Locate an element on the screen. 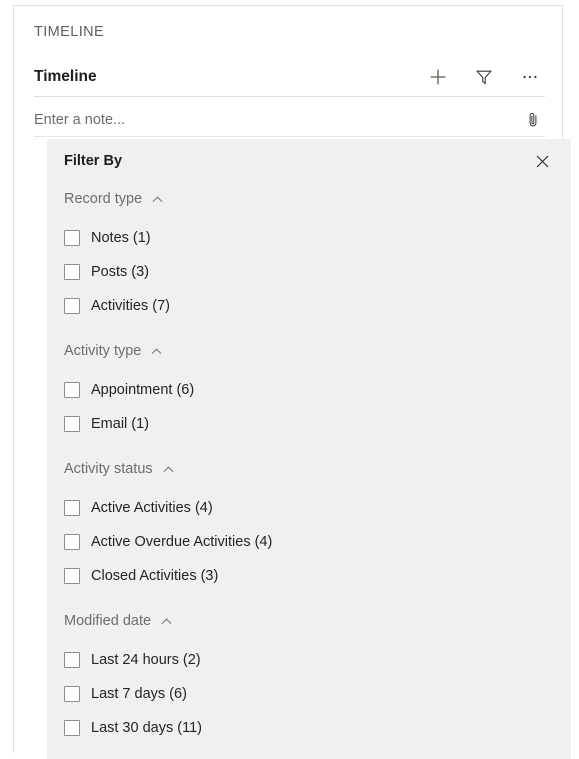 The width and height of the screenshot is (579, 759). filter-panel-title: Filter By is located at coordinates (93, 161).